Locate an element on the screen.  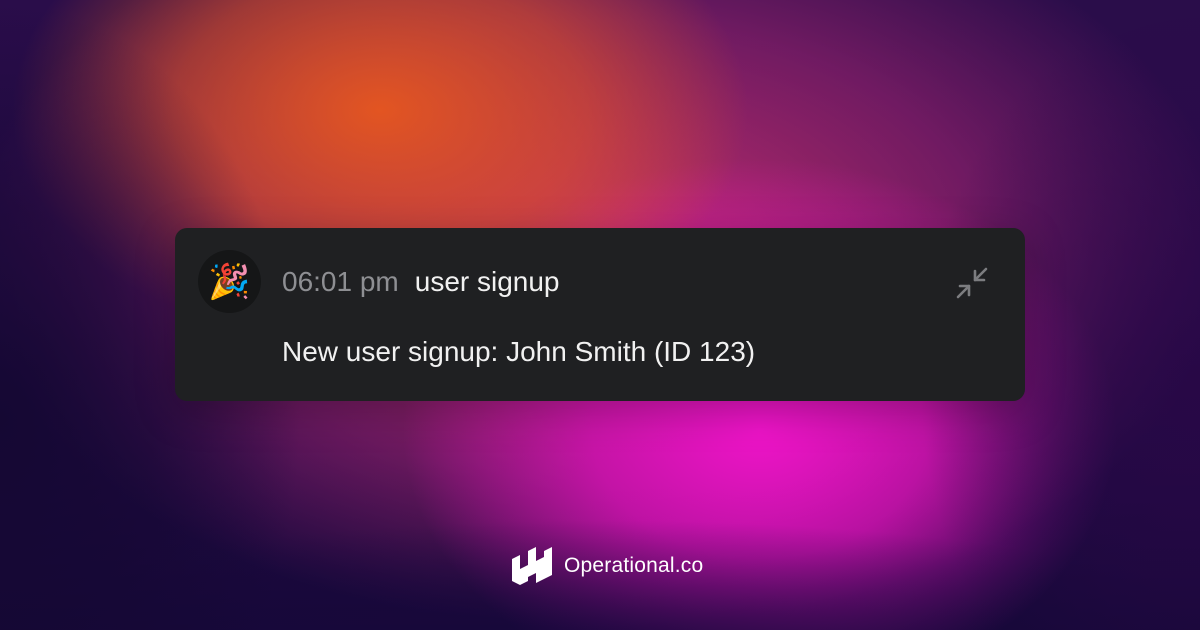
brand-footer: Operational.co is located at coordinates (607, 566).